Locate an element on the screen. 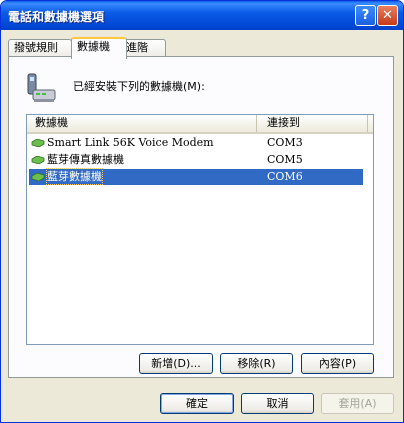  apply-button: 套用(A) is located at coordinates (357, 403).